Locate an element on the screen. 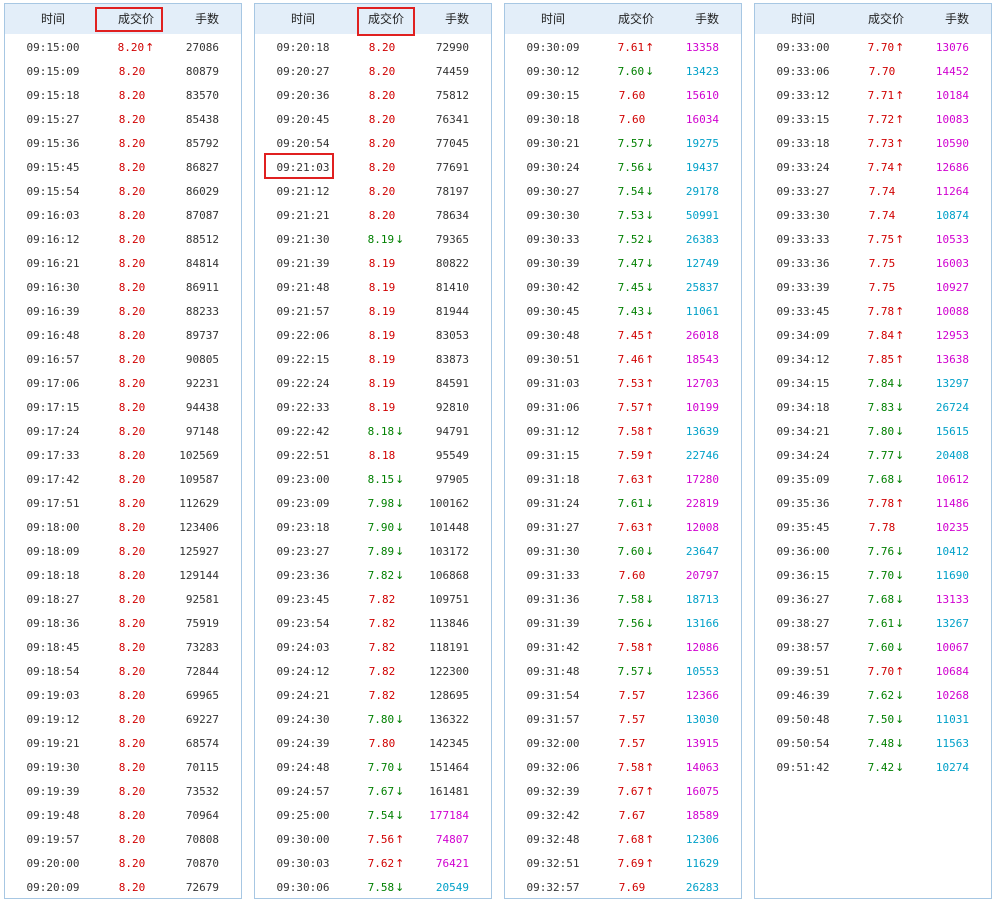 The height and width of the screenshot is (900, 1008). price-value: 7.80 is located at coordinates (381, 719).